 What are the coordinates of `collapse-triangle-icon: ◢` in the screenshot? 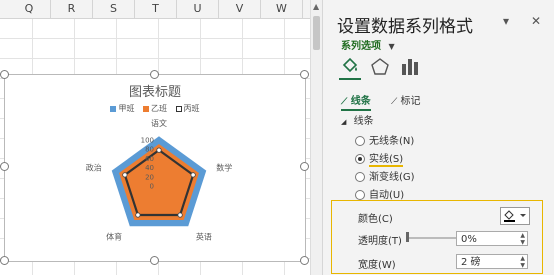 It's located at (344, 122).